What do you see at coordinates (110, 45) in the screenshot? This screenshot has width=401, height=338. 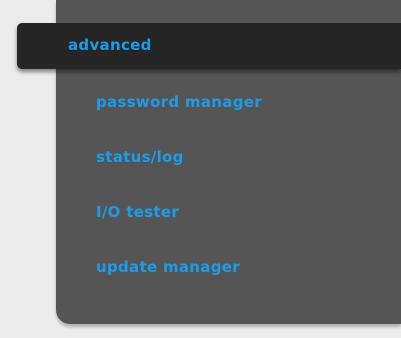 I see `menu-item-advanced-label: advanced` at bounding box center [110, 45].